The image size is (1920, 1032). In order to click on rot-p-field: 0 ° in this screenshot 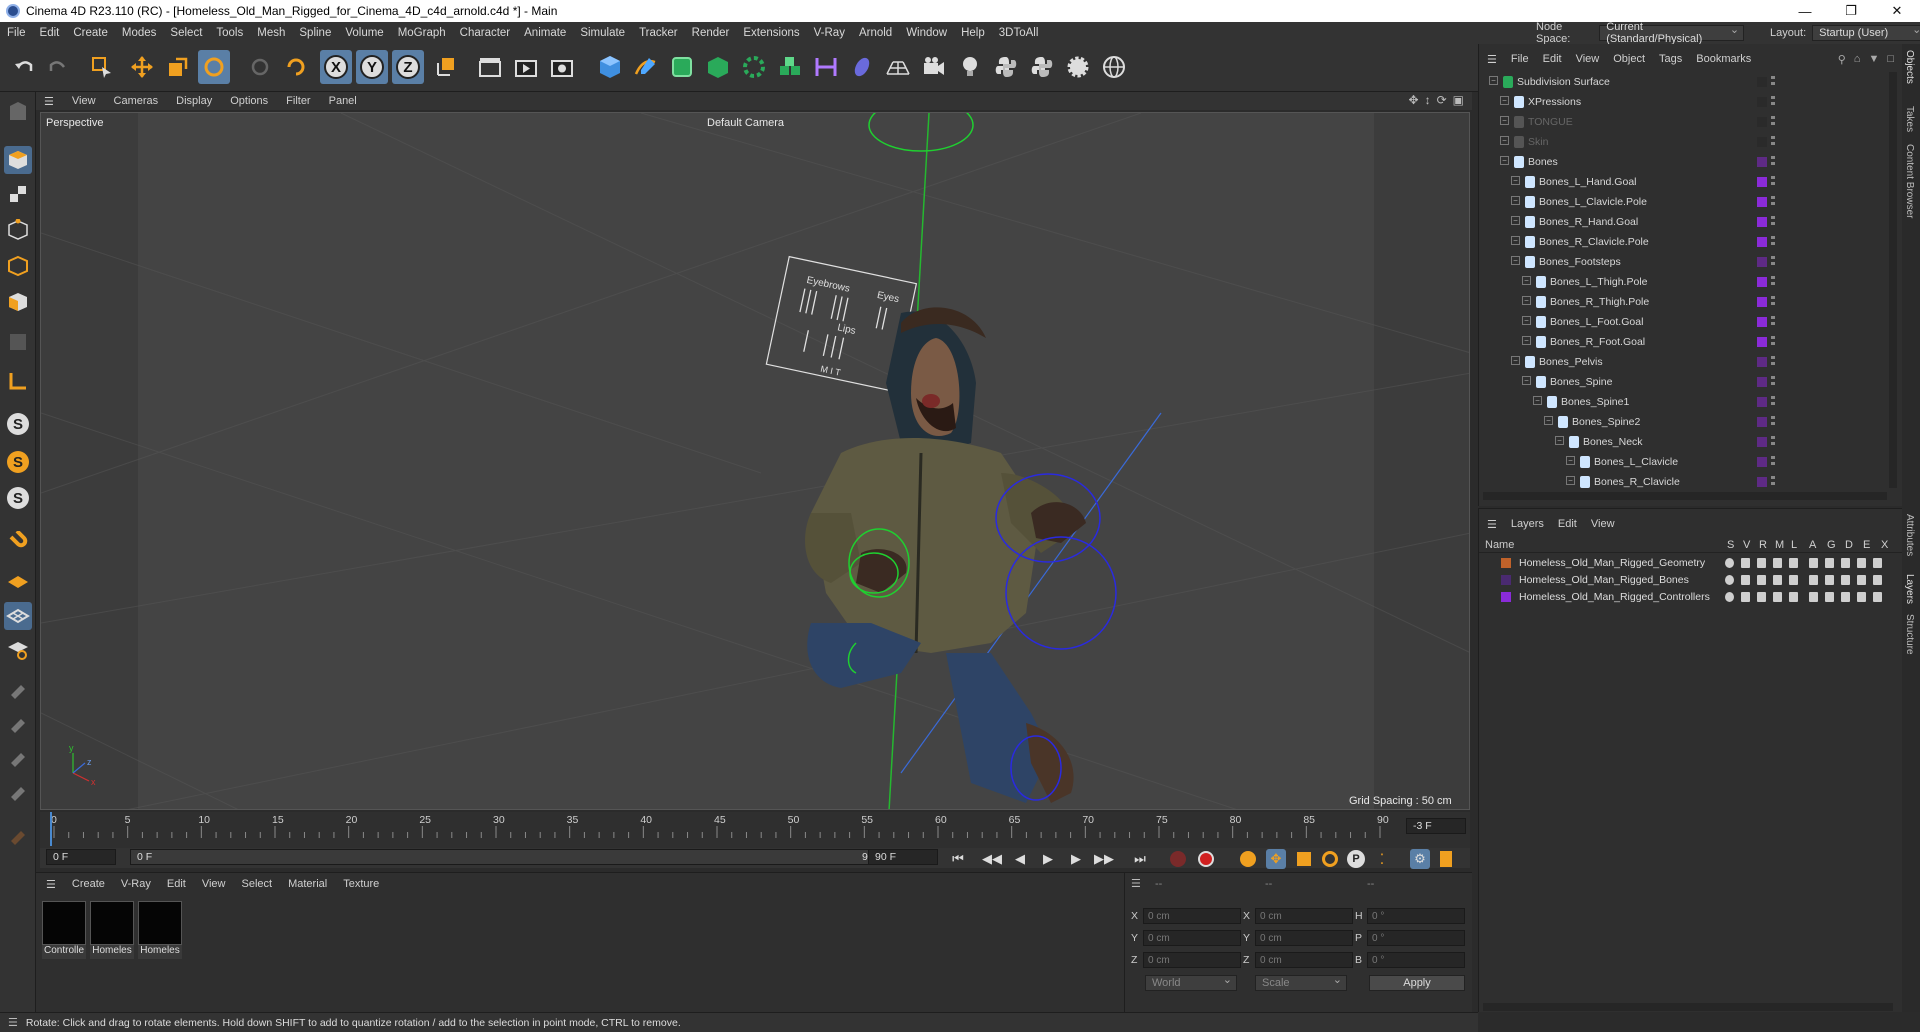, I will do `click(1416, 938)`.